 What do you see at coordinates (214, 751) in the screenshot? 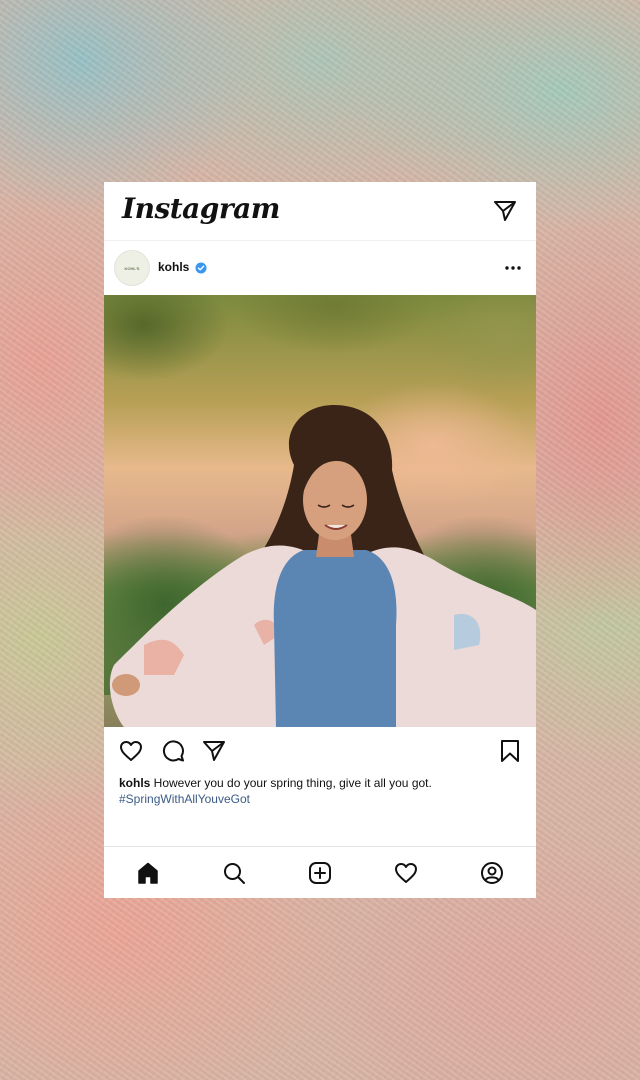
I see `share-icon` at bounding box center [214, 751].